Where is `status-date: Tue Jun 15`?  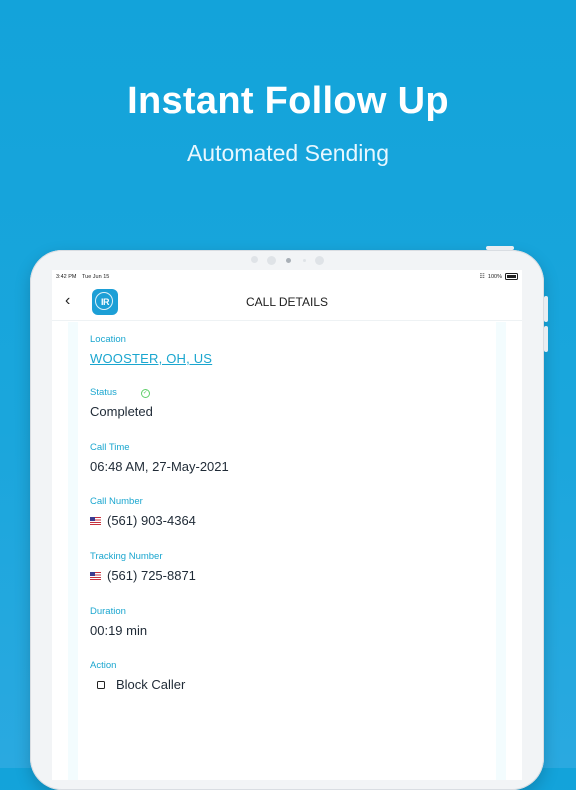 status-date: Tue Jun 15 is located at coordinates (96, 277).